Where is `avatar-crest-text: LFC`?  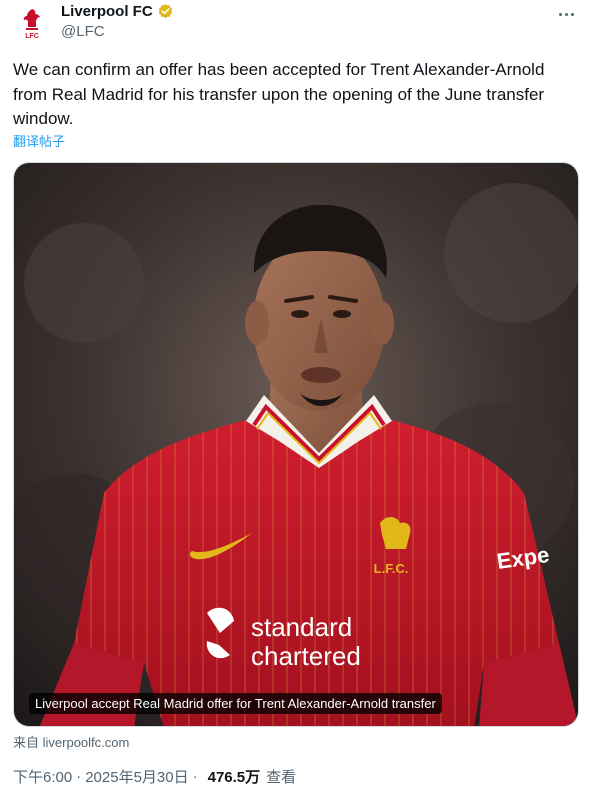
avatar-crest-text: LFC is located at coordinates (32, 36).